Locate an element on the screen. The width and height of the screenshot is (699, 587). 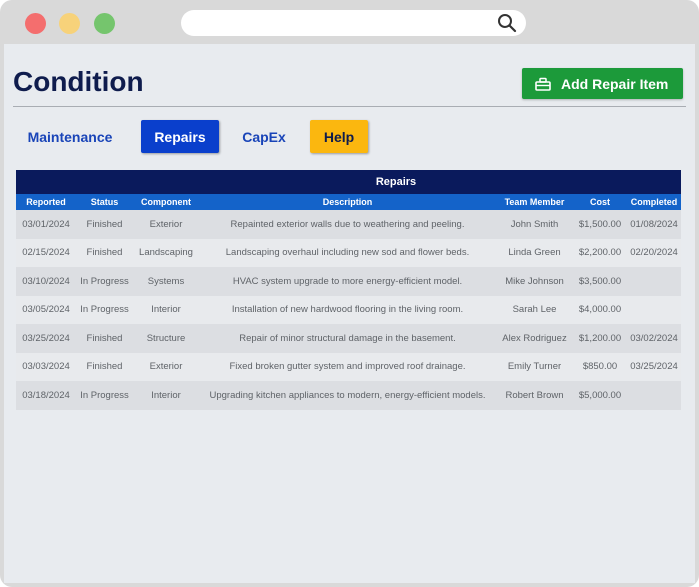
search-icon is located at coordinates (507, 23).